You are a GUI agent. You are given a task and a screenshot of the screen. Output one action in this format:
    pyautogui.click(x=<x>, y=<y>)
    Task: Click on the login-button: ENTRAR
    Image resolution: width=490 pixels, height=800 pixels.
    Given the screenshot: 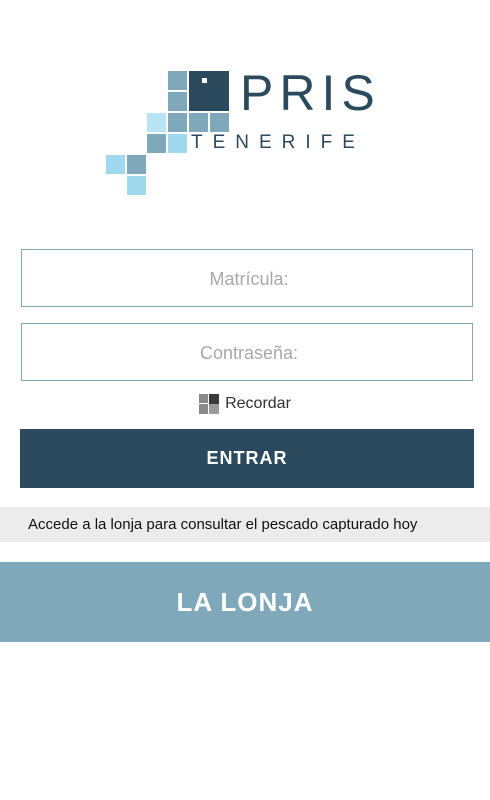 What is the action you would take?
    pyautogui.click(x=247, y=458)
    